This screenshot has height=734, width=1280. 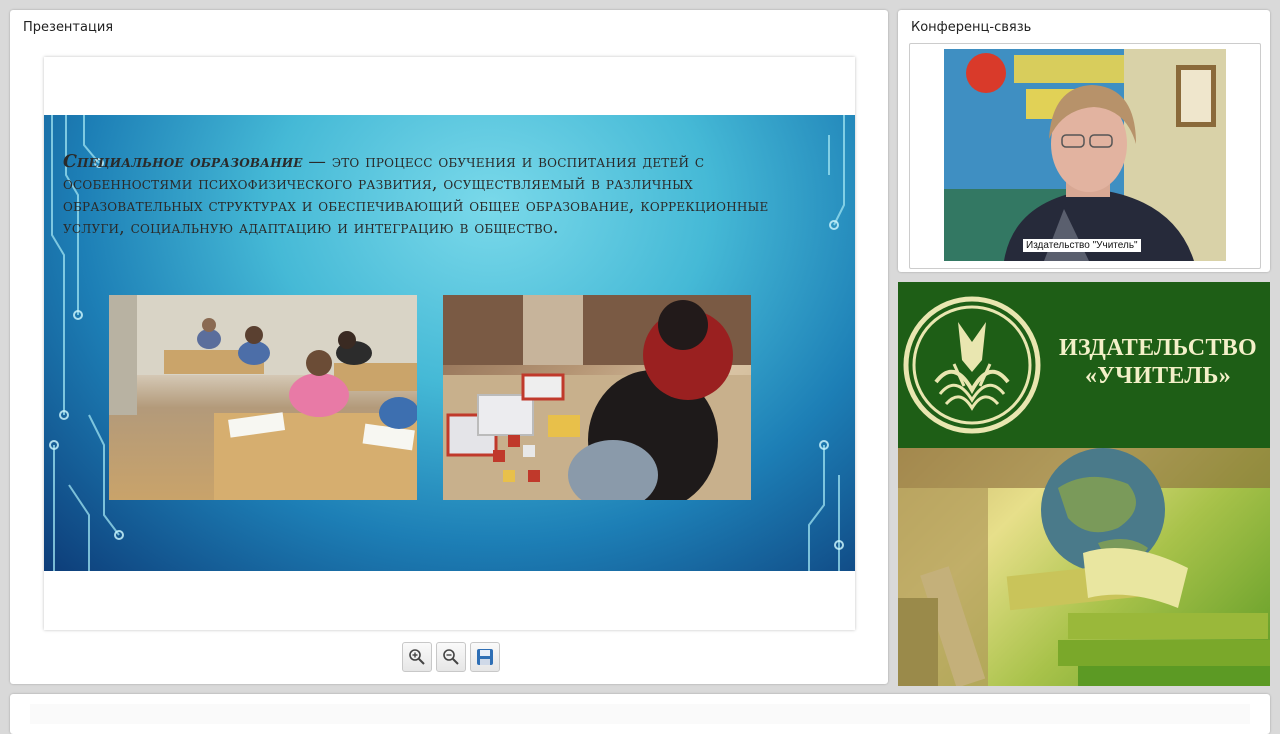 I want to click on books-globe-drawing, so click(x=1084, y=567).